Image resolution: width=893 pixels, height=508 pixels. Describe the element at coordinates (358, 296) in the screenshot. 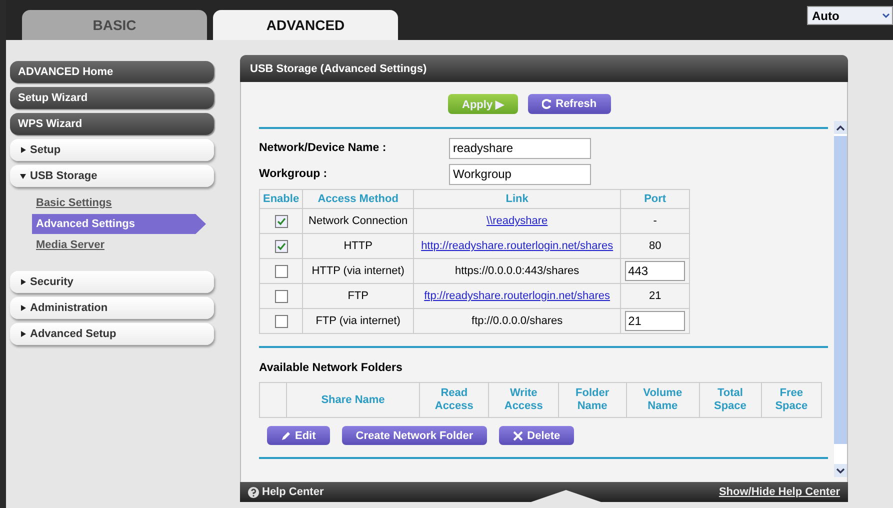

I see `table-cell: FTP` at that location.